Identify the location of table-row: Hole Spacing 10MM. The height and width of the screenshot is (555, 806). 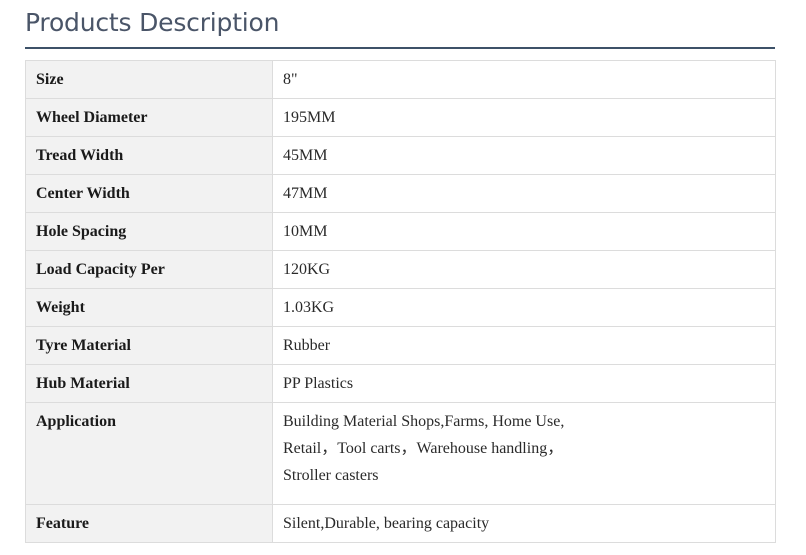
(400, 231).